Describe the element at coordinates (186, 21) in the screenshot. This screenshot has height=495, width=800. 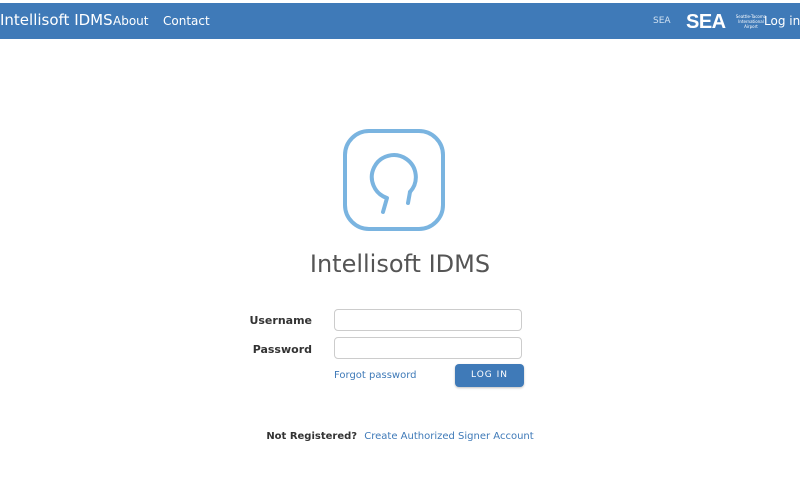
I see `nav-link-contact: Contact` at that location.